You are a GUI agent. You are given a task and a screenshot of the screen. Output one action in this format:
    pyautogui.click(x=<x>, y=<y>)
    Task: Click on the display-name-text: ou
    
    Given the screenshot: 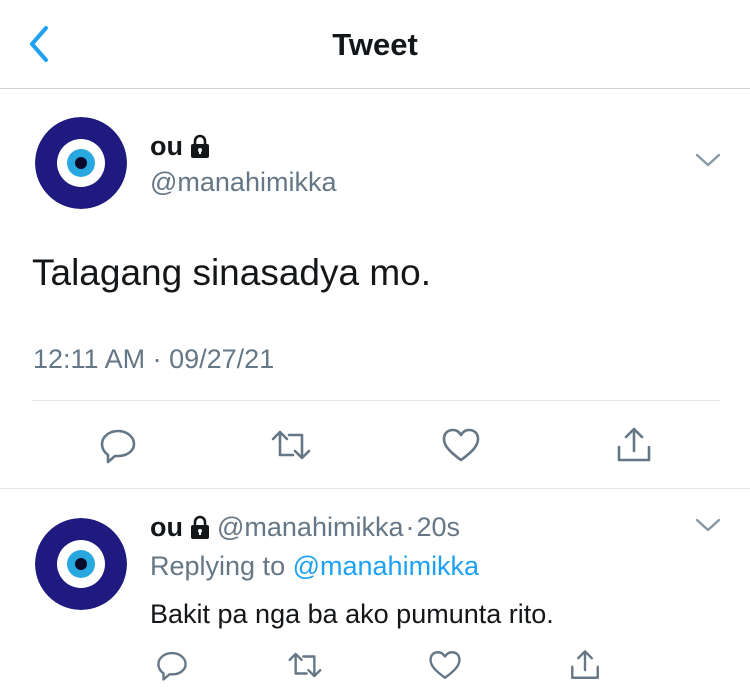 What is the action you would take?
    pyautogui.click(x=166, y=146)
    